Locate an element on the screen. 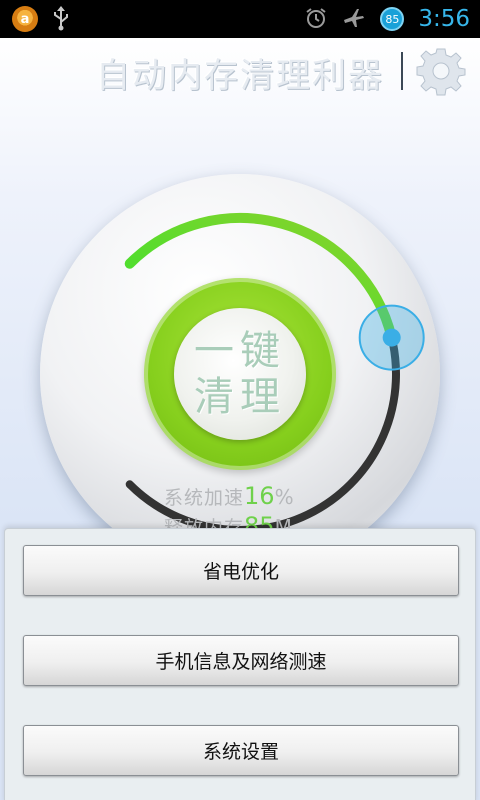 This screenshot has height=800, width=480. status-bar: a 85 3:56 is located at coordinates (240, 19).